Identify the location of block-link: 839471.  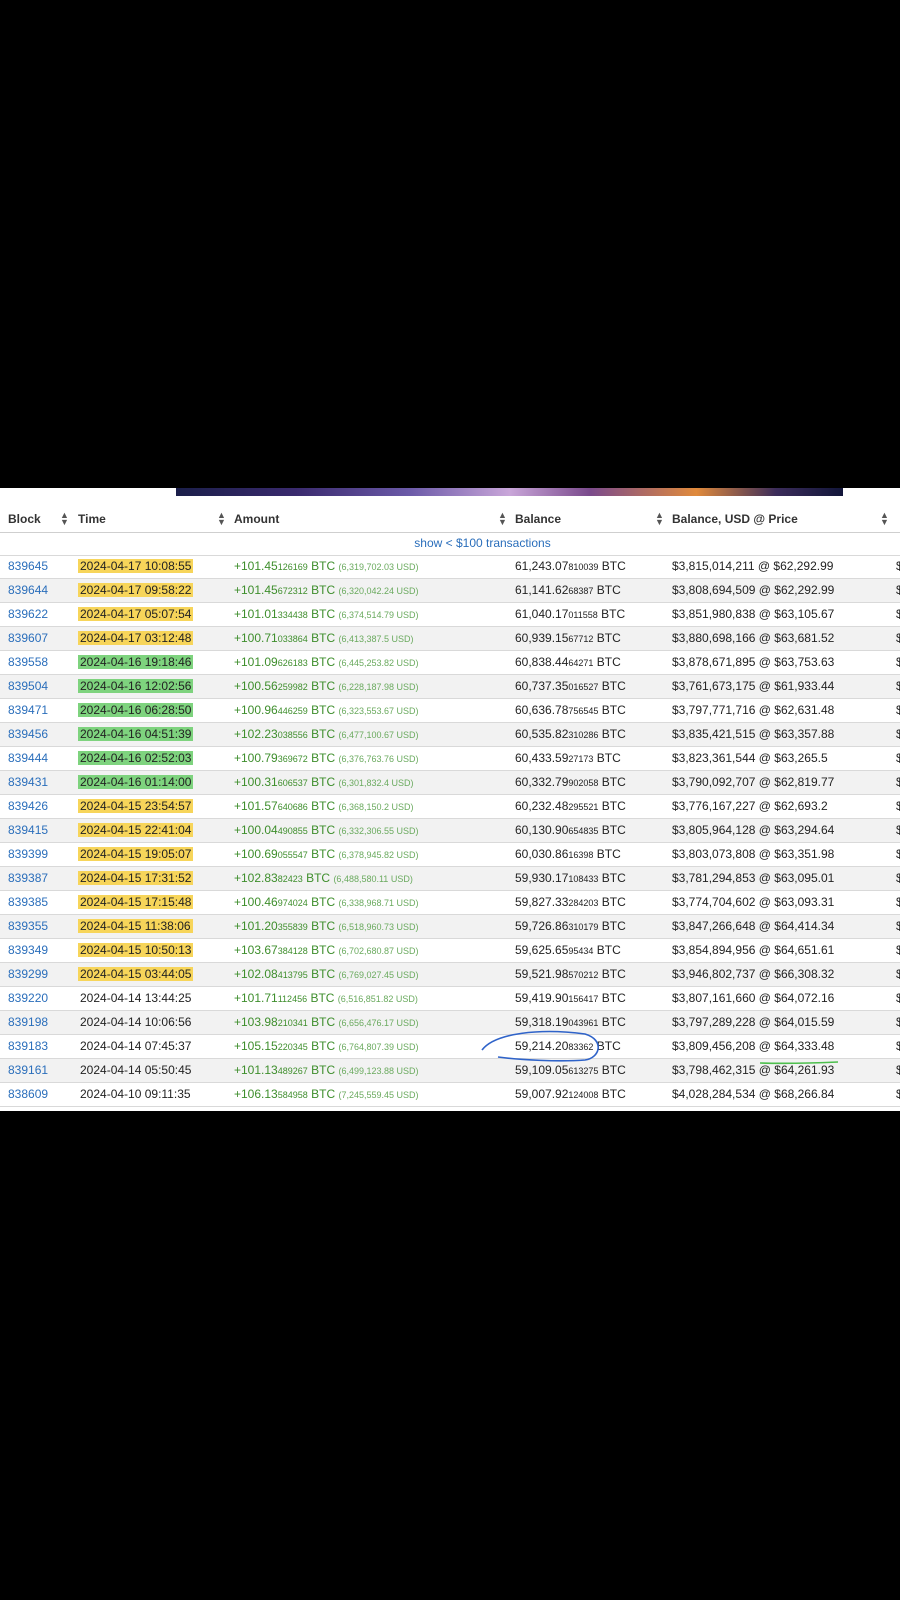
(28, 710).